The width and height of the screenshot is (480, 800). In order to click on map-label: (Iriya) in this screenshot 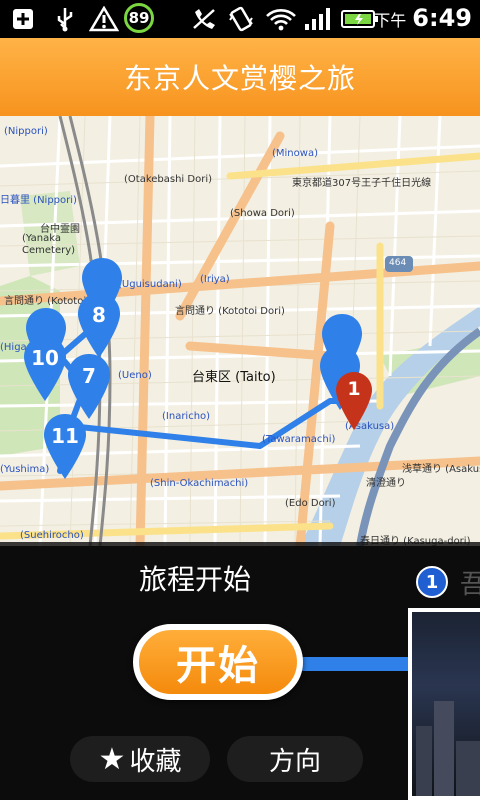, I will do `click(215, 279)`.